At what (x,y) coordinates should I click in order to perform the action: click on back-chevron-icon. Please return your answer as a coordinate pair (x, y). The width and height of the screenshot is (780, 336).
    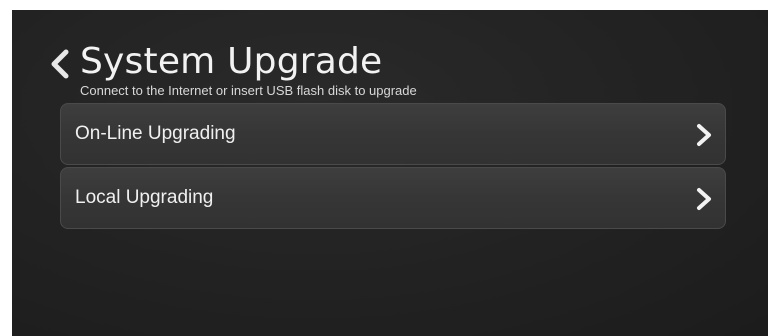
    Looking at the image, I should click on (60, 64).